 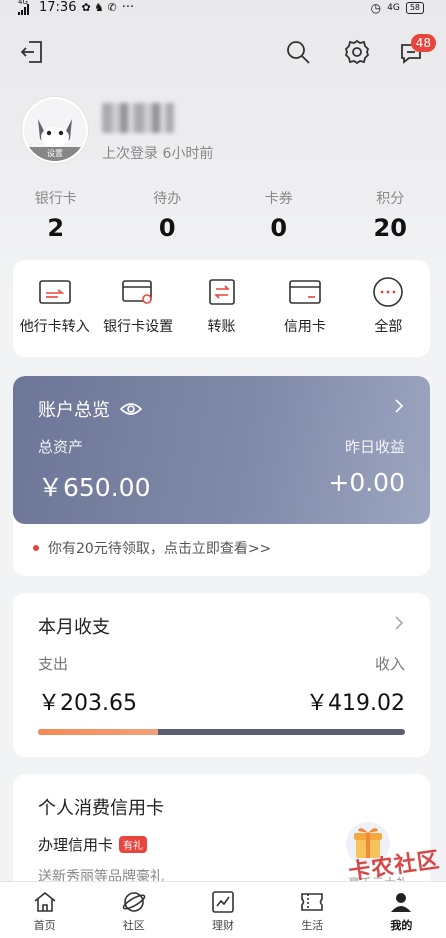 What do you see at coordinates (45, 901) in the screenshot?
I see `home-icon` at bounding box center [45, 901].